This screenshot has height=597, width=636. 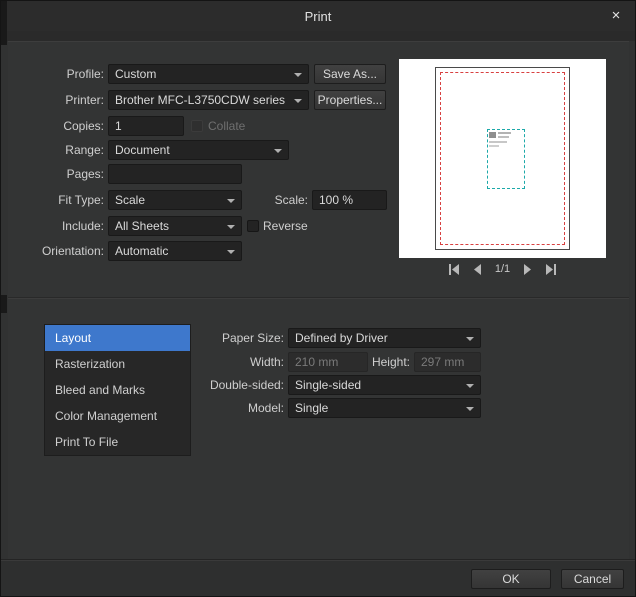 I want to click on skip-to-last-icon, so click(x=551, y=269).